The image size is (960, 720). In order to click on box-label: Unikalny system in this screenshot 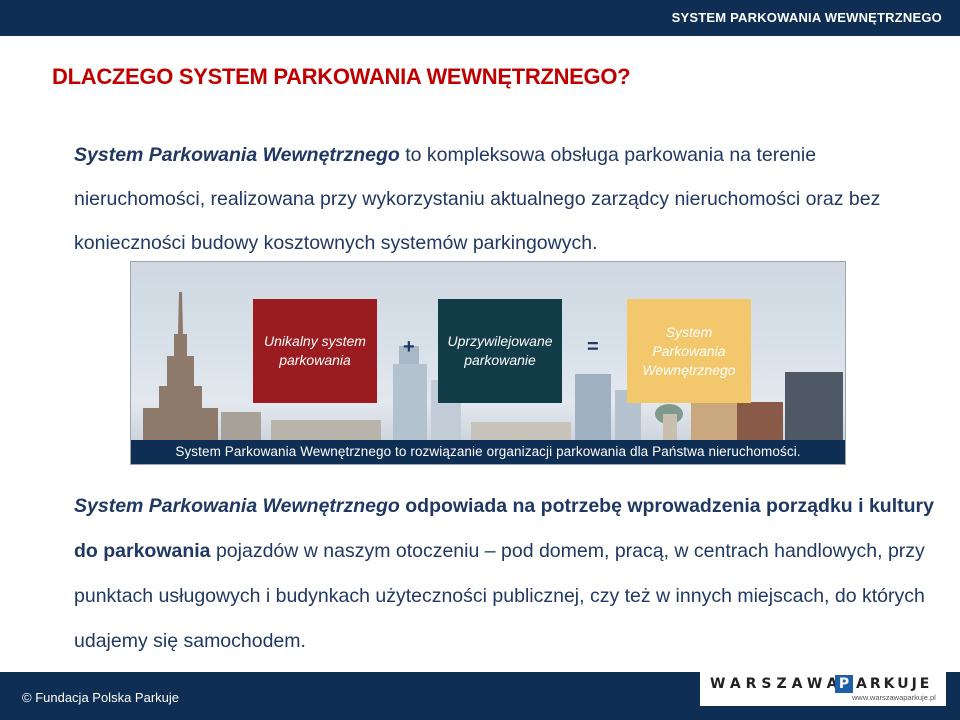, I will do `click(315, 341)`.